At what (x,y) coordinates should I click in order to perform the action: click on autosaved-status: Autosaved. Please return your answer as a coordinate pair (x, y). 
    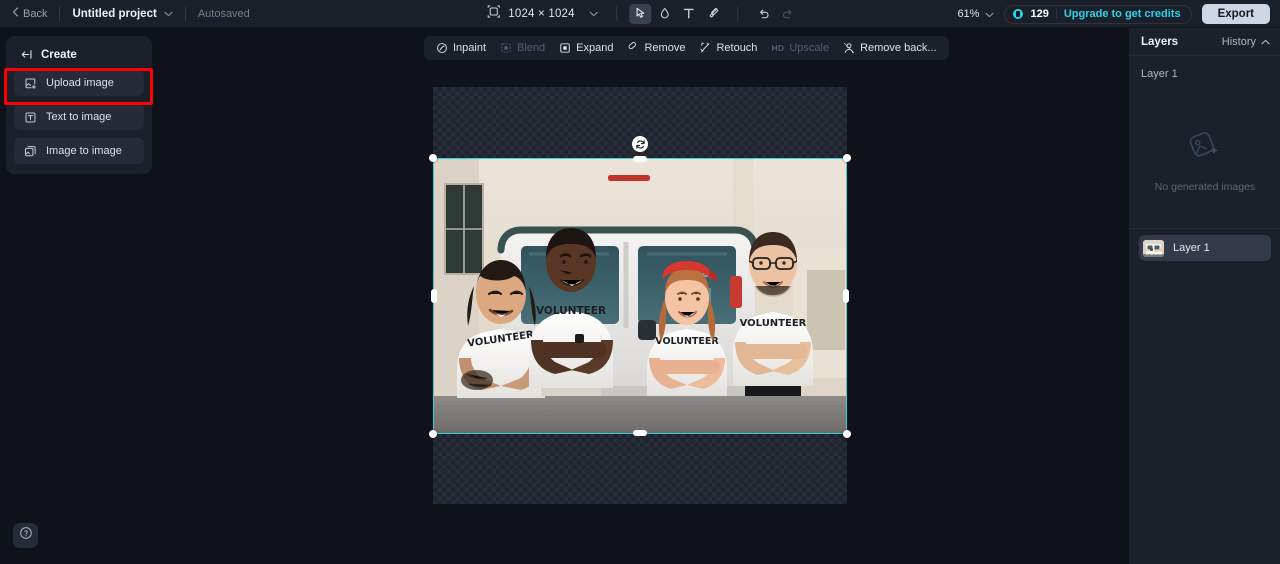
    Looking at the image, I should click on (223, 13).